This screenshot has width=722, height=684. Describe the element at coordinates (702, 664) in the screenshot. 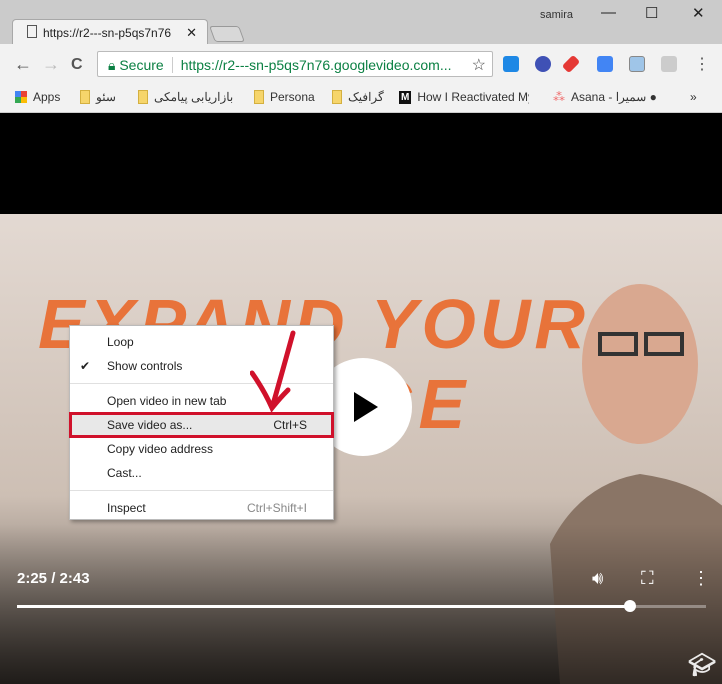

I see `watermark-logo: 🎓︎` at that location.